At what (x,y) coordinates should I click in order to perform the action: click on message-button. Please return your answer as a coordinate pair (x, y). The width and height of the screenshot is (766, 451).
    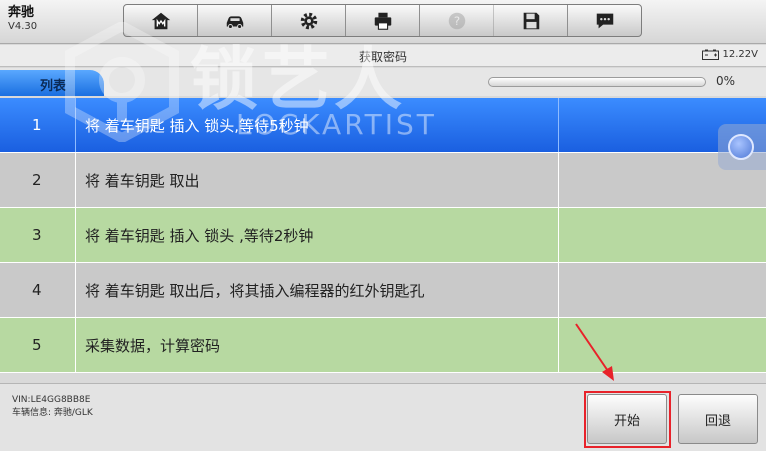
    Looking at the image, I should click on (604, 20).